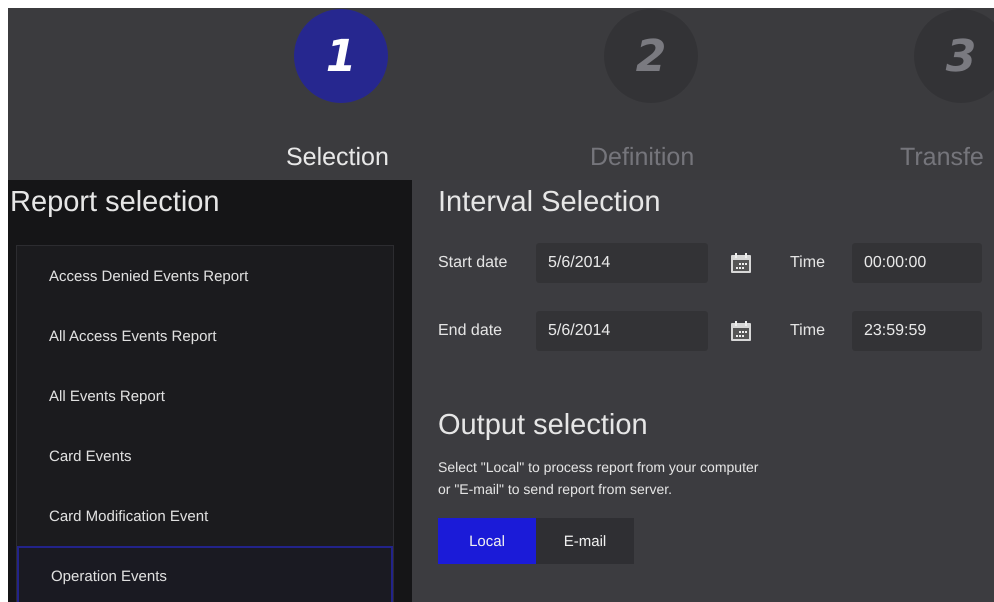 The image size is (994, 602). Describe the element at coordinates (205, 336) in the screenshot. I see `report-item: All Access Events Report` at that location.